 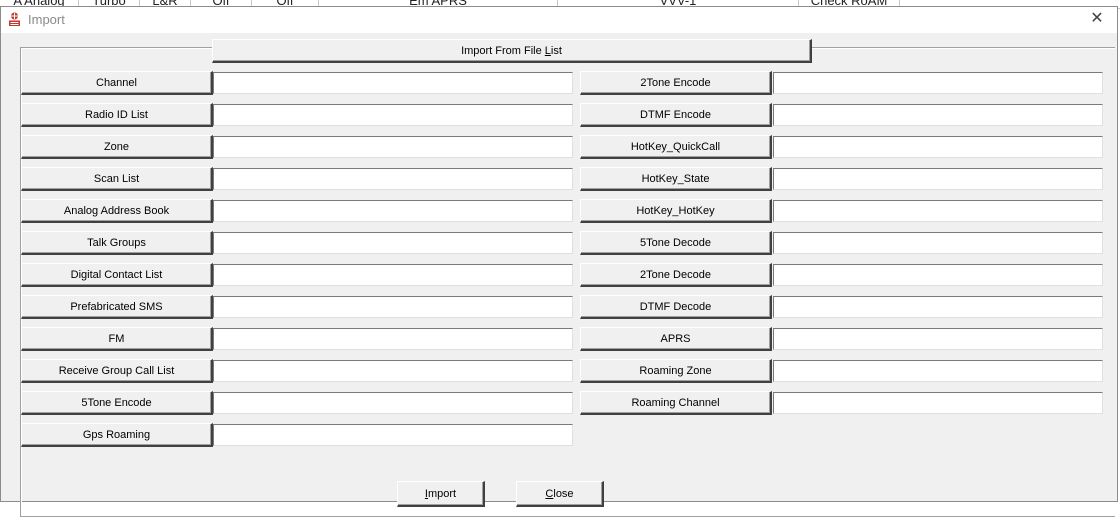 I want to click on row-label-text: HotKey_HotKey, so click(x=675, y=210).